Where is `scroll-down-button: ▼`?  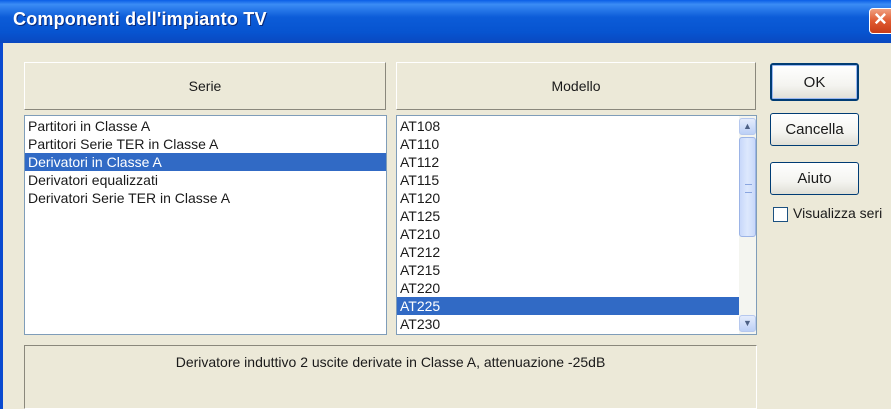
scroll-down-button: ▼ is located at coordinates (747, 323).